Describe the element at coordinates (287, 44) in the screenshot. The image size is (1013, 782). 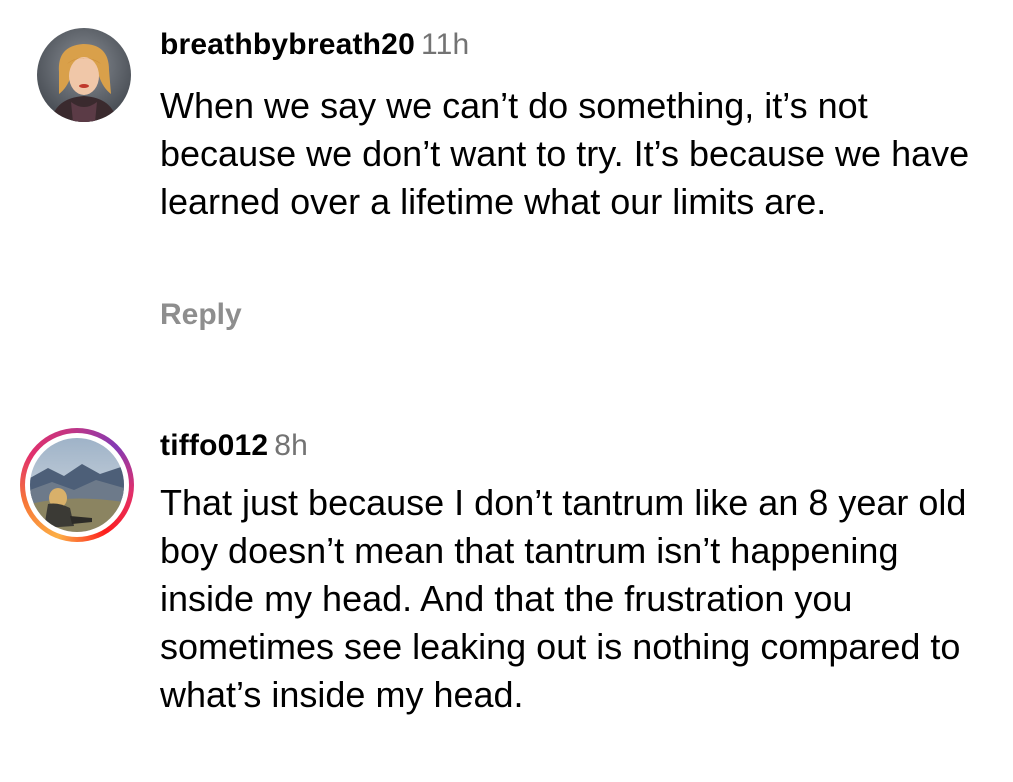
I see `username-text: breathbybreath20` at that location.